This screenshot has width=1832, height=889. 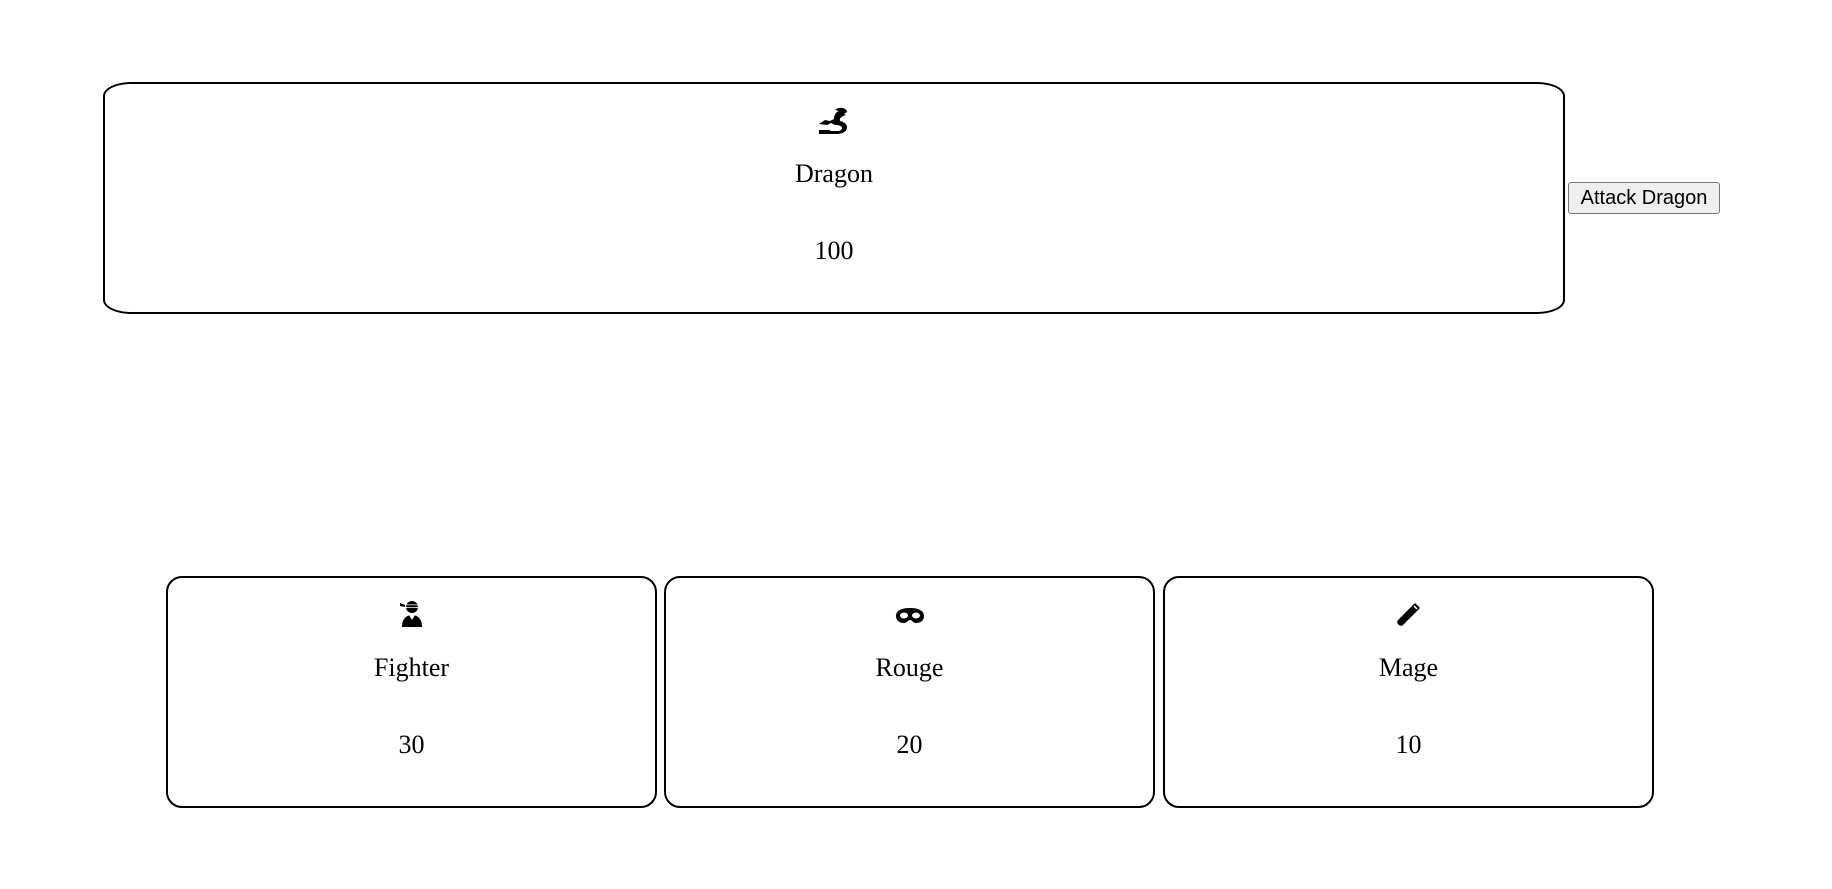 What do you see at coordinates (1408, 744) in the screenshot?
I see `hero-hp: 10` at bounding box center [1408, 744].